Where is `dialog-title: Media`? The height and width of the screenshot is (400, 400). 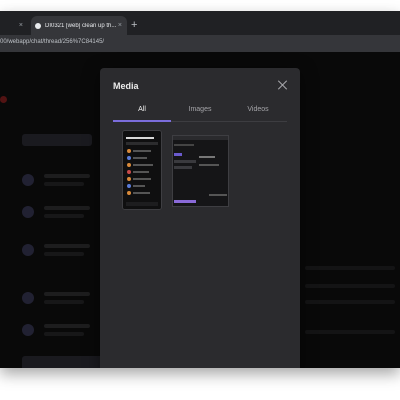 dialog-title: Media is located at coordinates (126, 86).